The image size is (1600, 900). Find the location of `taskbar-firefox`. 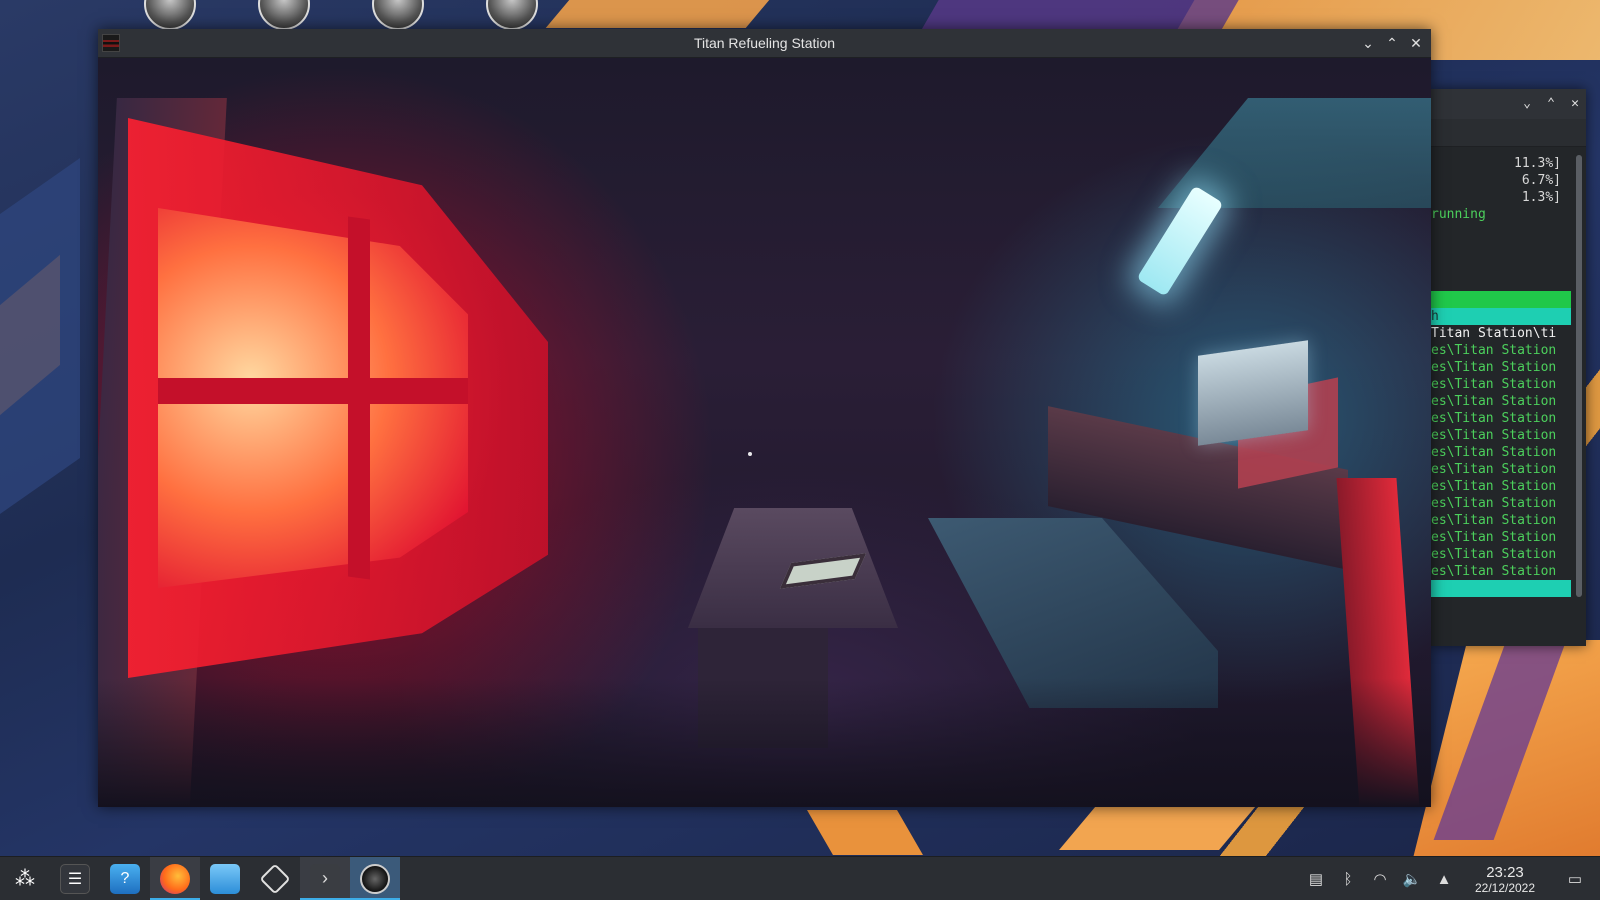

taskbar-firefox is located at coordinates (175, 878).